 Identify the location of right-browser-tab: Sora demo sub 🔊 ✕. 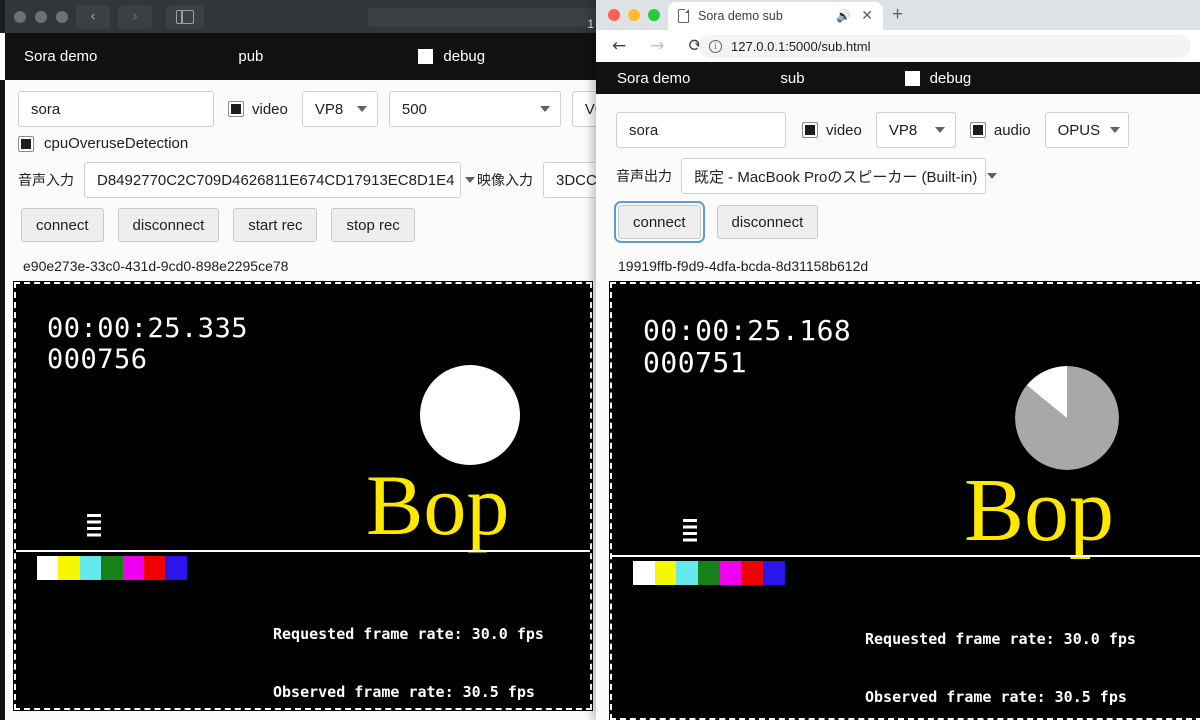
(775, 16).